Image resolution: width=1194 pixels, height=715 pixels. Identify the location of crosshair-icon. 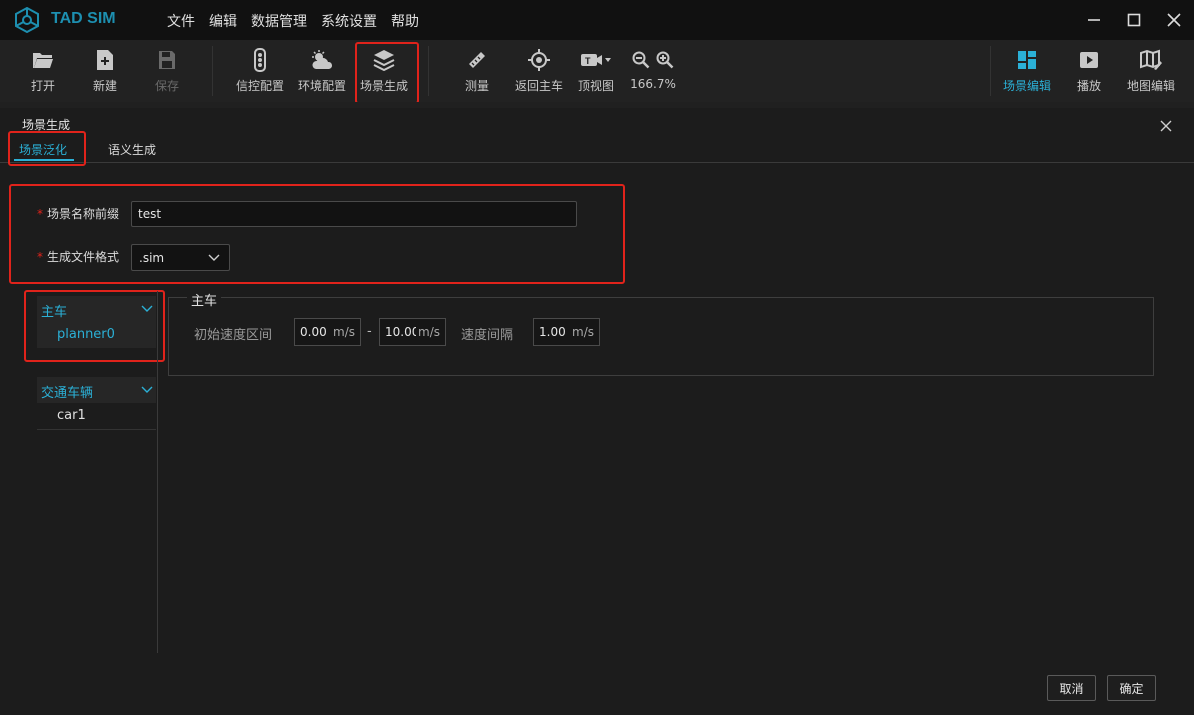
(539, 60).